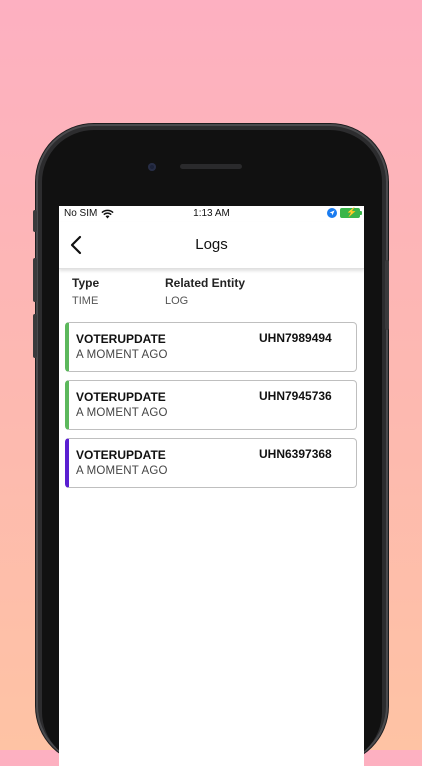  What do you see at coordinates (177, 301) in the screenshot?
I see `header-log-label: LOG` at bounding box center [177, 301].